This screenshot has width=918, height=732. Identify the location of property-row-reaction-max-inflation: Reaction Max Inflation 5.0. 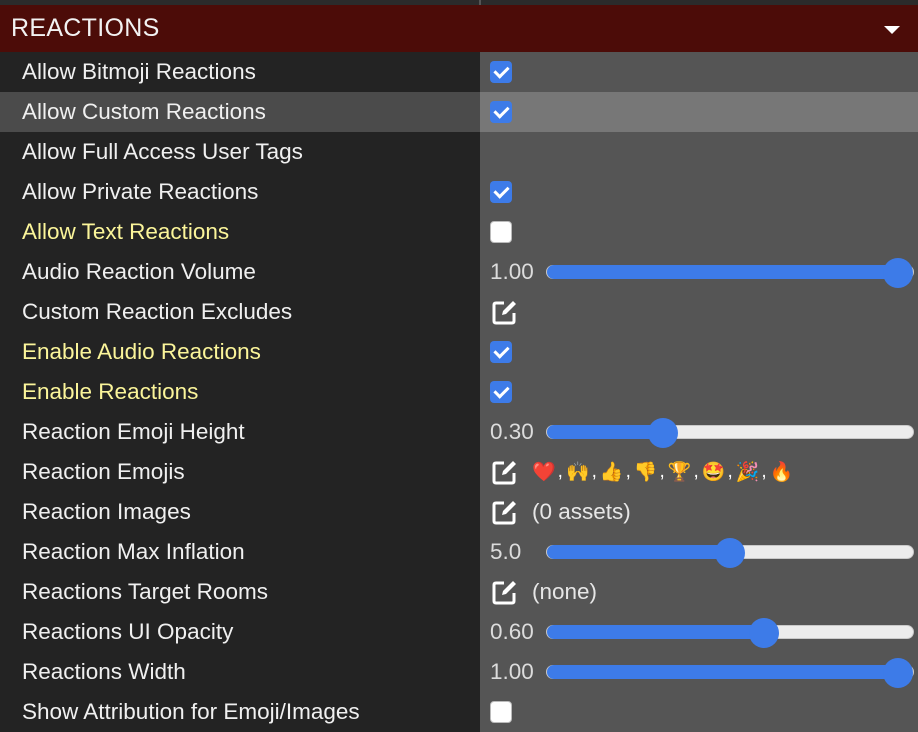
(459, 552).